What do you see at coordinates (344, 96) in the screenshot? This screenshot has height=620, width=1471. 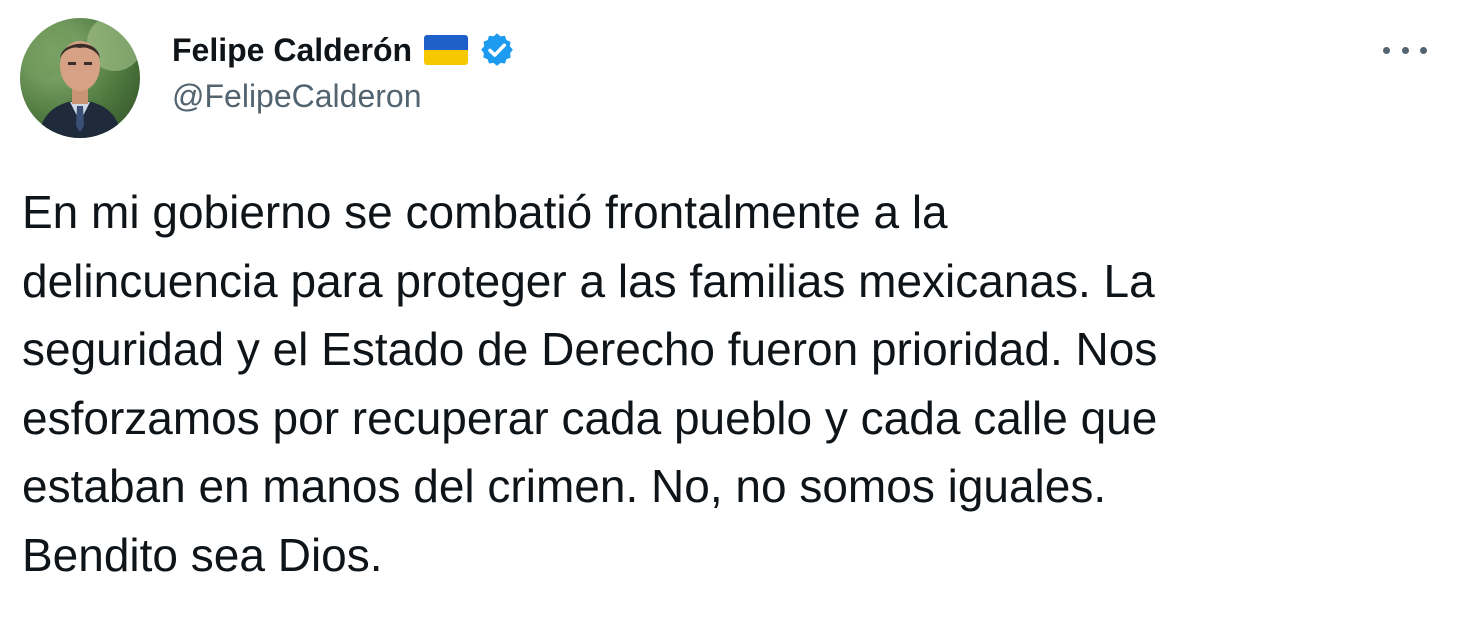 I see `author-handle: @FelipeCalderon` at bounding box center [344, 96].